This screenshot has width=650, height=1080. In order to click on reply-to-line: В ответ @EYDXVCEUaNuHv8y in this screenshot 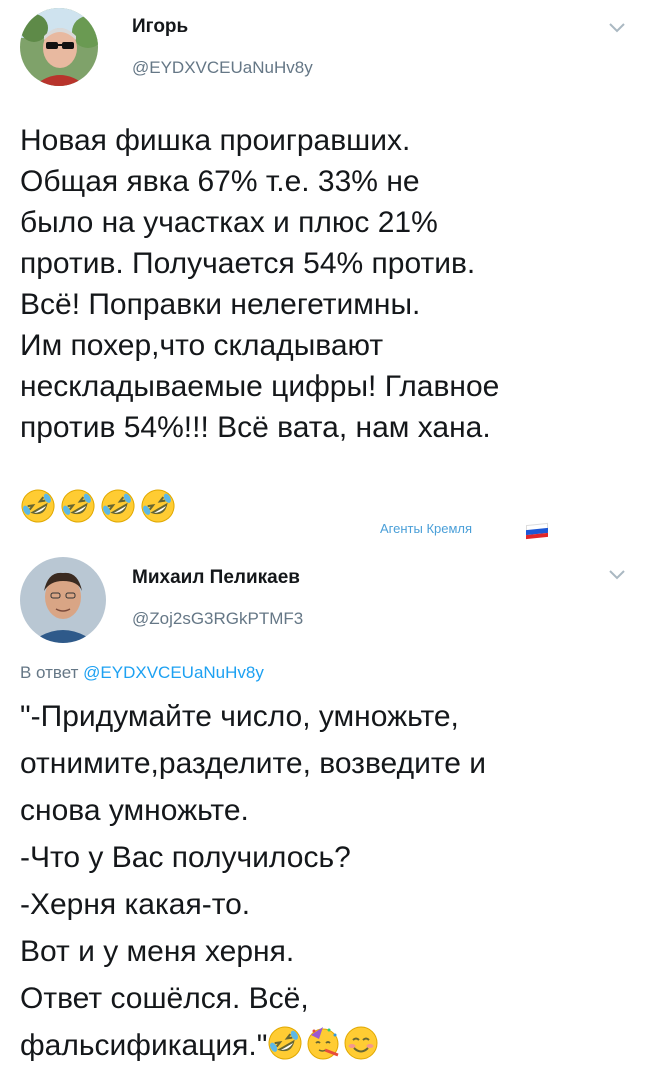, I will do `click(142, 673)`.